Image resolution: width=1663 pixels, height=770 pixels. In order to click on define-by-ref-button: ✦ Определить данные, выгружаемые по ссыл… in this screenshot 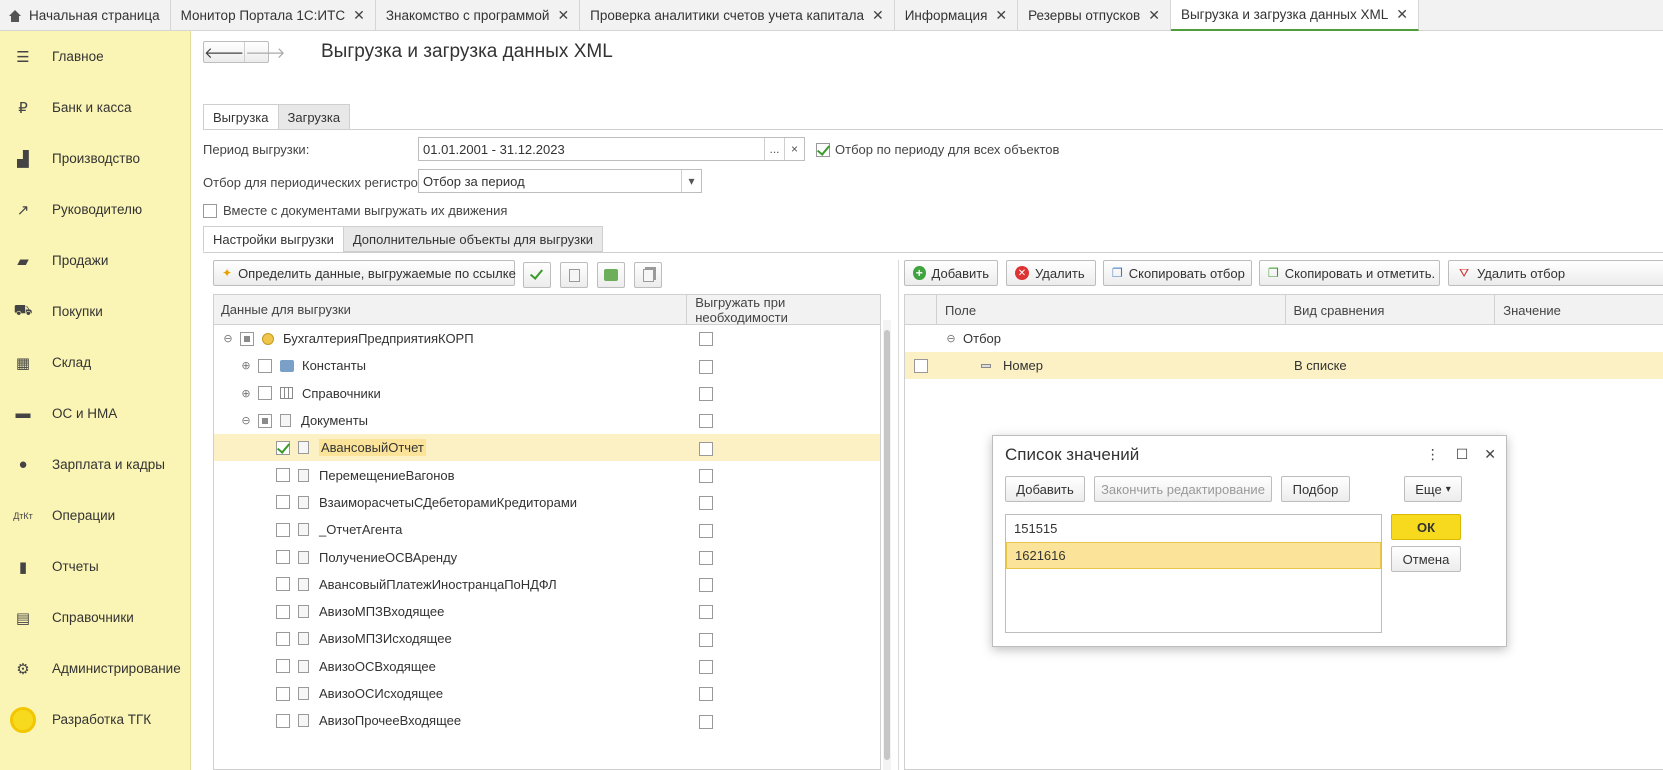, I will do `click(364, 273)`.